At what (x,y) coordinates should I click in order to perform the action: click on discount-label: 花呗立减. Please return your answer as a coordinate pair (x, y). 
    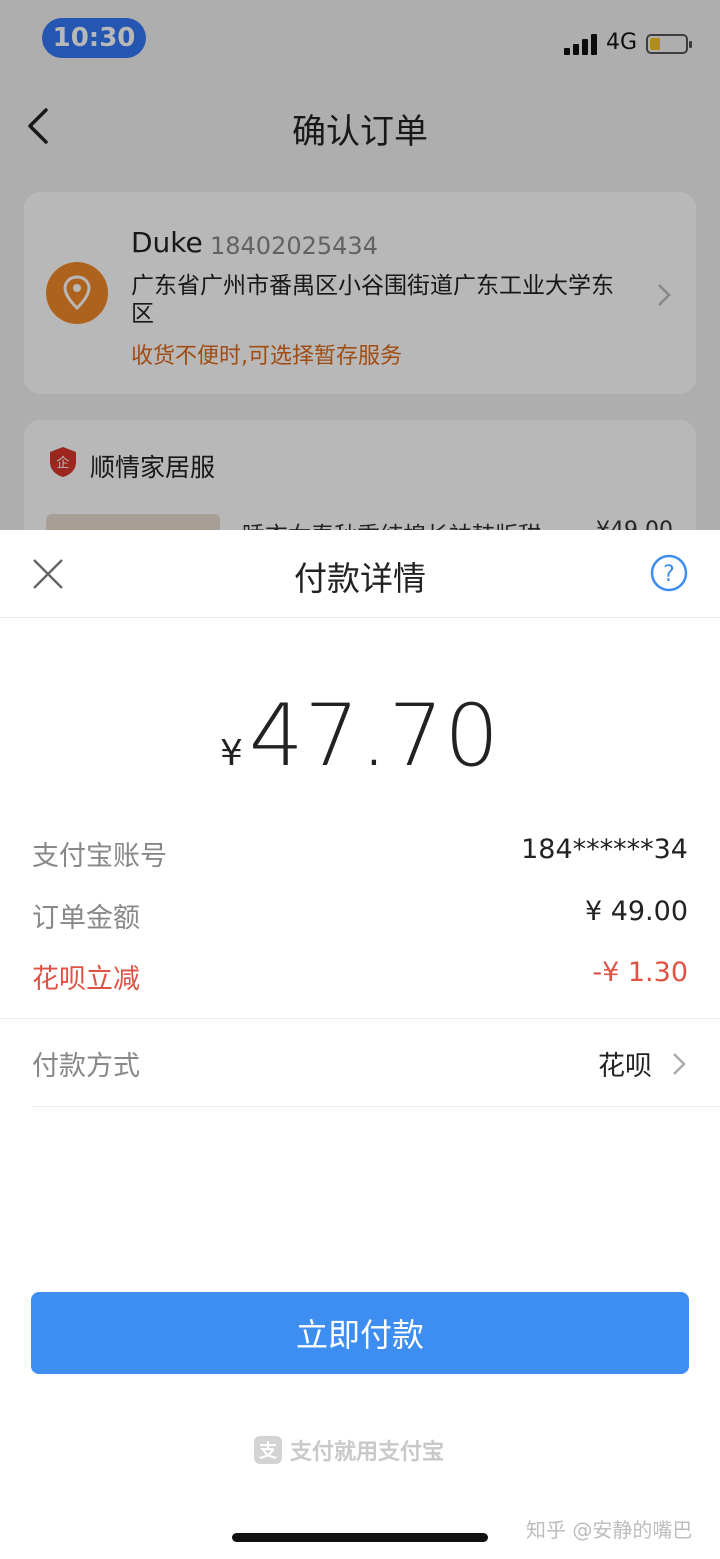
    Looking at the image, I should click on (86, 979).